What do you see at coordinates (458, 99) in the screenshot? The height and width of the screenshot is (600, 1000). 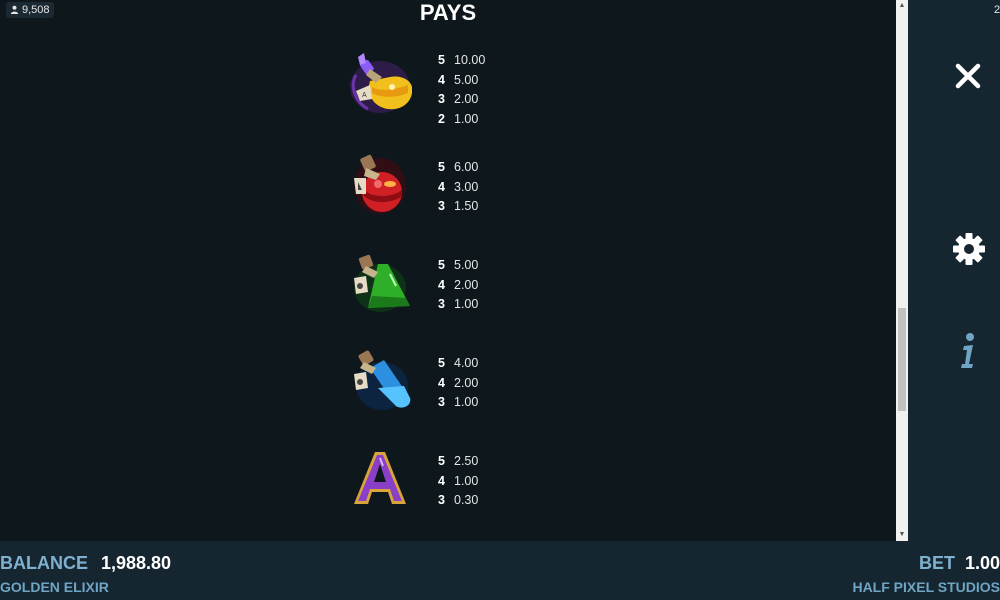 I see `pay-line: 3 2.00` at bounding box center [458, 99].